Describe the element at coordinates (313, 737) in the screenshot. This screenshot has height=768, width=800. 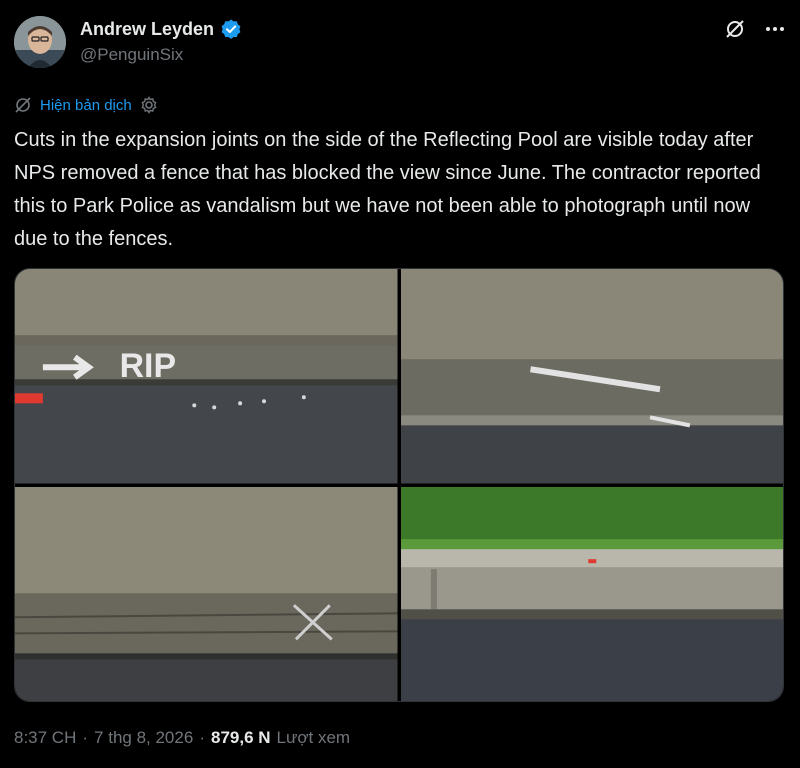
I see `views-label: Lượt xem` at that location.